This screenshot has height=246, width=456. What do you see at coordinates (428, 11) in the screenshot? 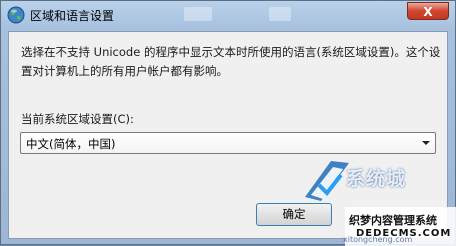
I see `close-button: X` at bounding box center [428, 11].